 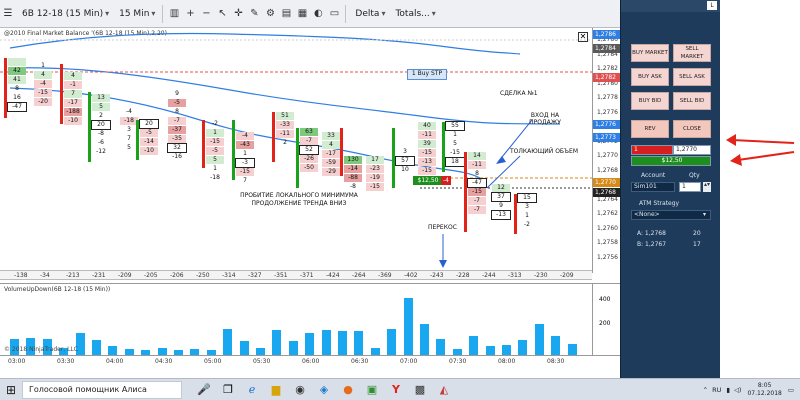 What do you see at coordinates (276, 390) in the screenshot?
I see `folder-icon: ▆` at bounding box center [276, 390].